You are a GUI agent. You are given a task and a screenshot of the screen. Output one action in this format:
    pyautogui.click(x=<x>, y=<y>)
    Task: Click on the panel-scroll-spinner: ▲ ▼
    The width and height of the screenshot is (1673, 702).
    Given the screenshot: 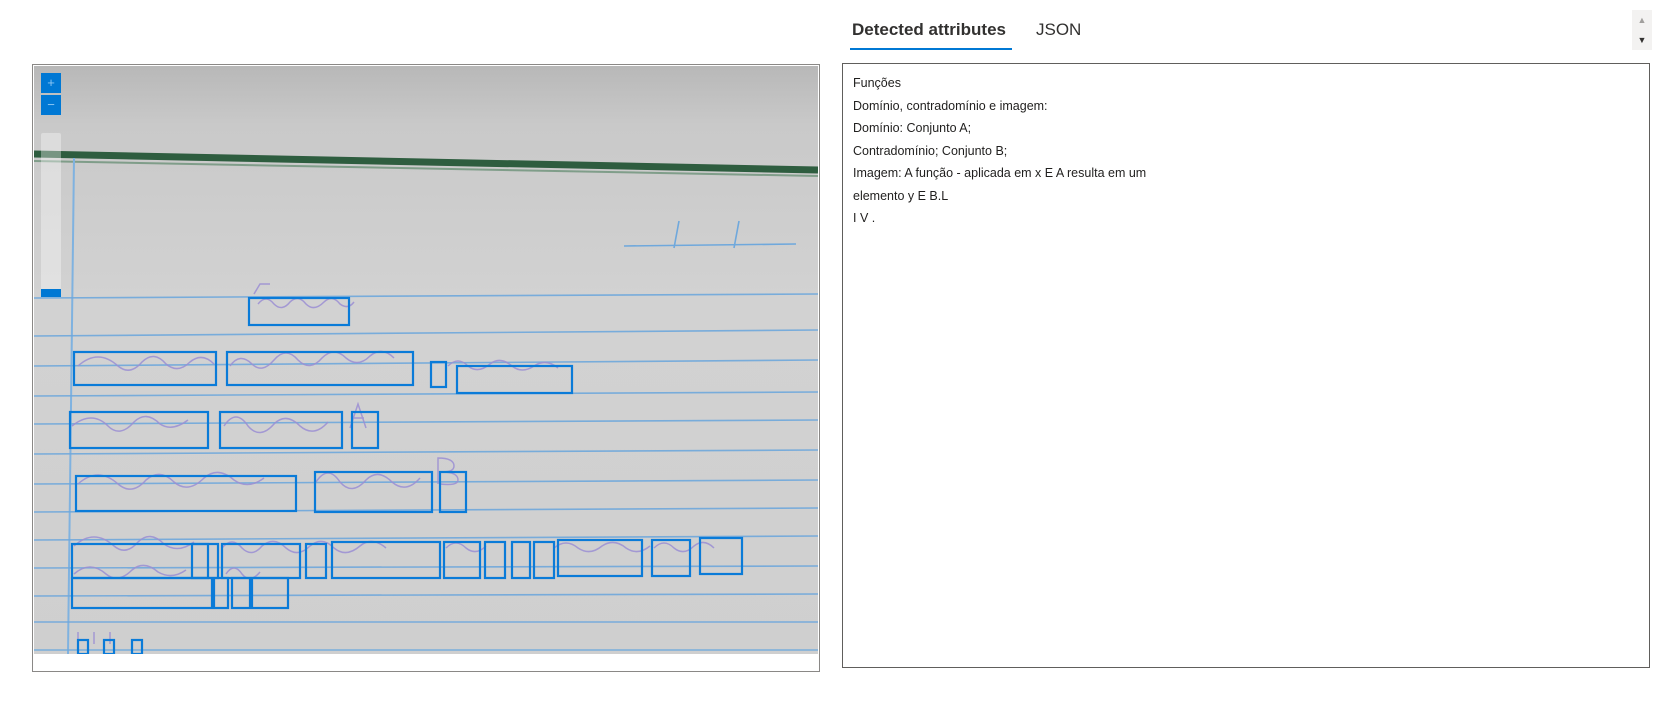 What is the action you would take?
    pyautogui.click(x=1642, y=30)
    